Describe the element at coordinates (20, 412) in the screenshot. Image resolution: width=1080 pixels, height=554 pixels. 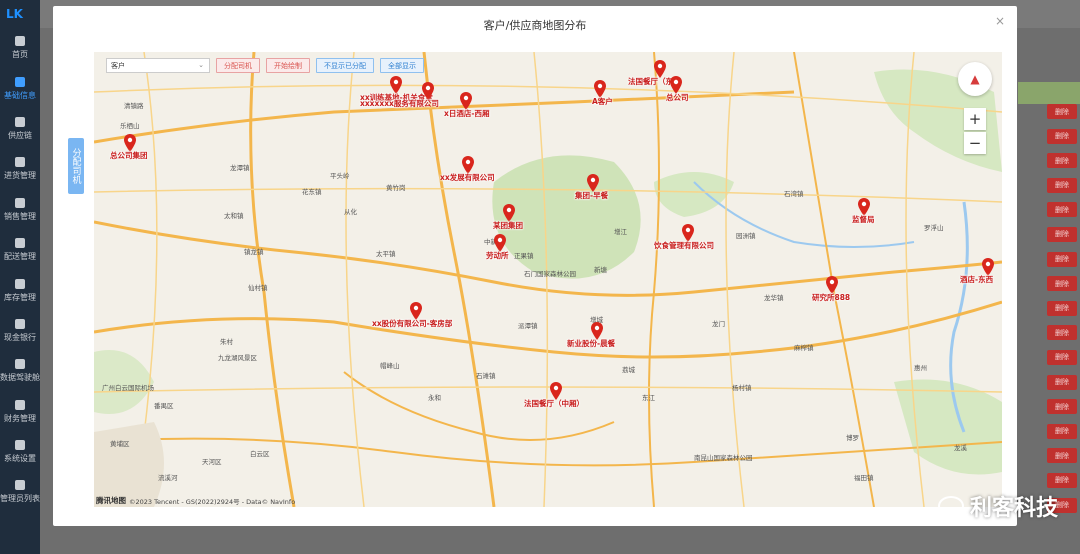
I see `sidebar-item: 财务管理` at that location.